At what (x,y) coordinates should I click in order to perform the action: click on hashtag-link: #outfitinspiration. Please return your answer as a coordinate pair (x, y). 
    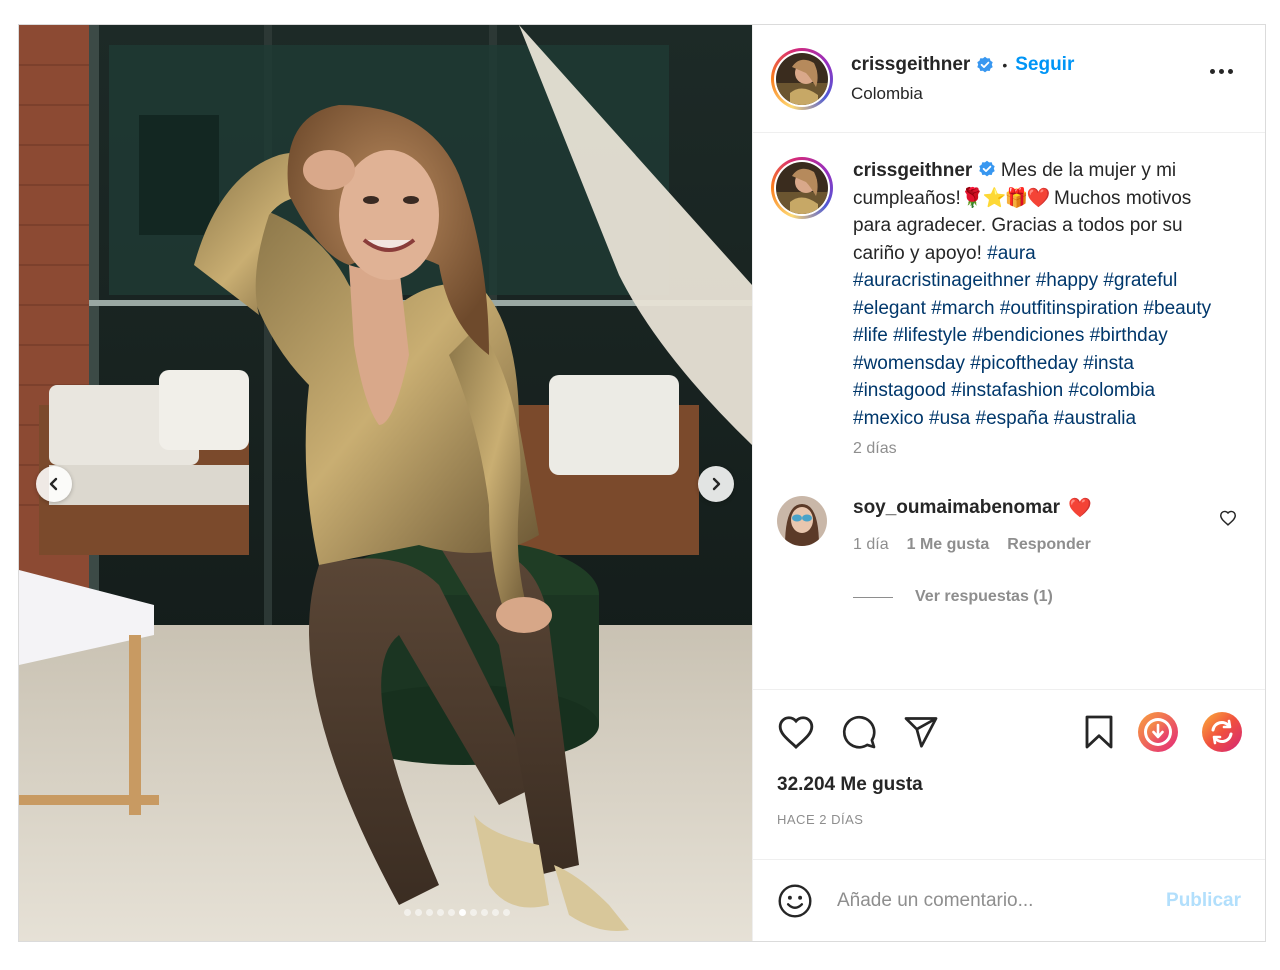
    Looking at the image, I should click on (1069, 308).